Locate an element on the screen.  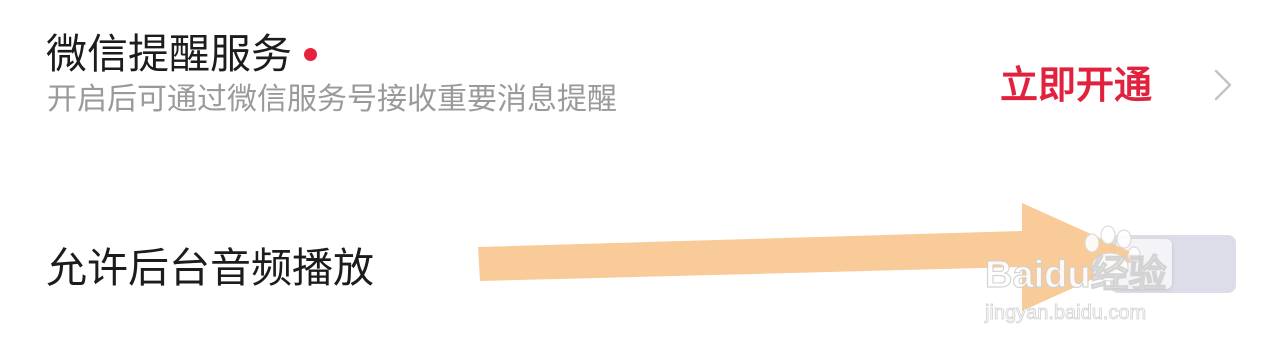
new-indicator-dot is located at coordinates (310, 54).